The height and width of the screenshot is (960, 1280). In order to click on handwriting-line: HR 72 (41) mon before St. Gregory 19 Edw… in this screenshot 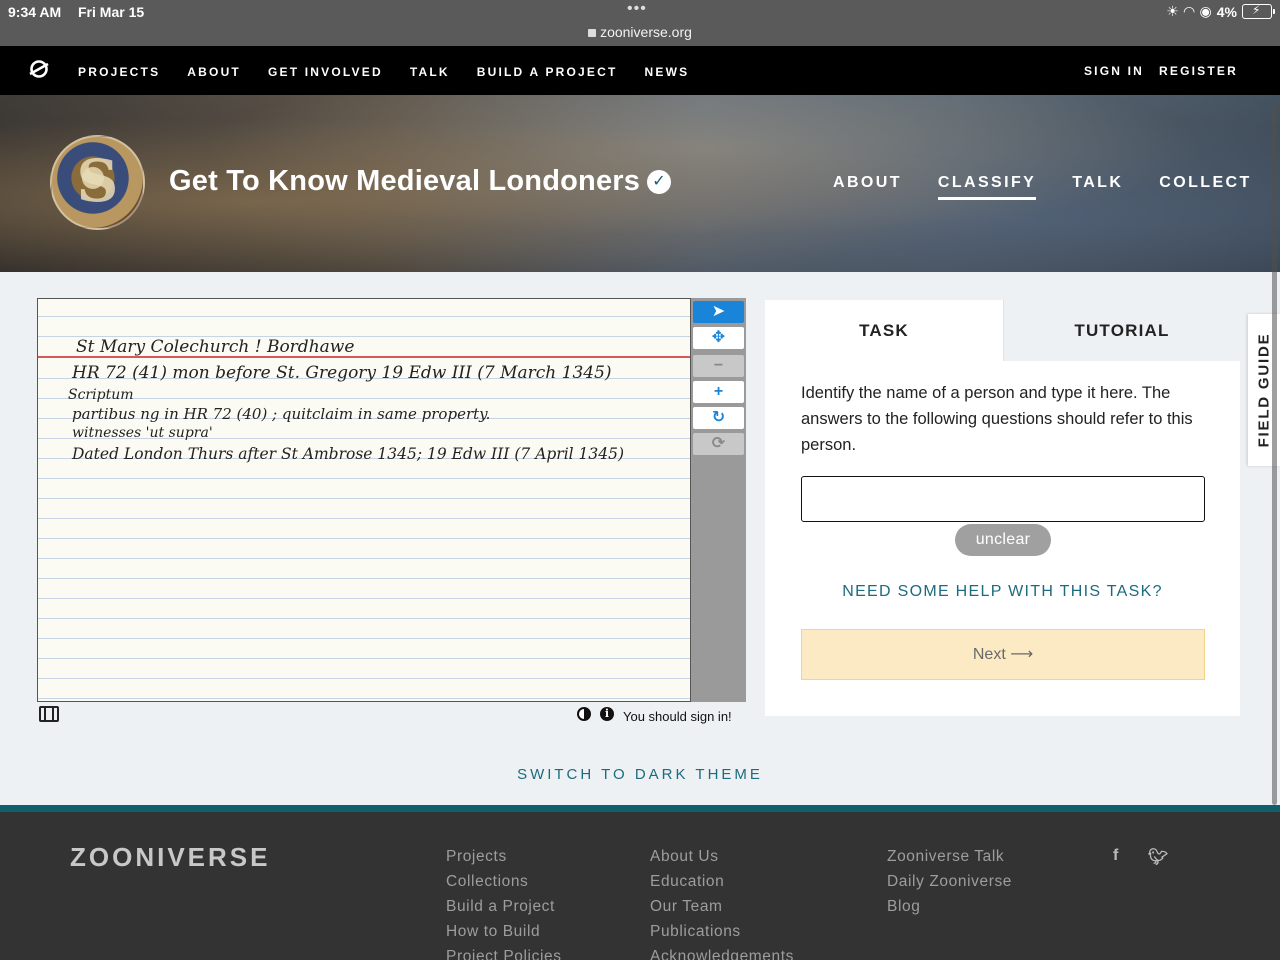, I will do `click(342, 373)`.